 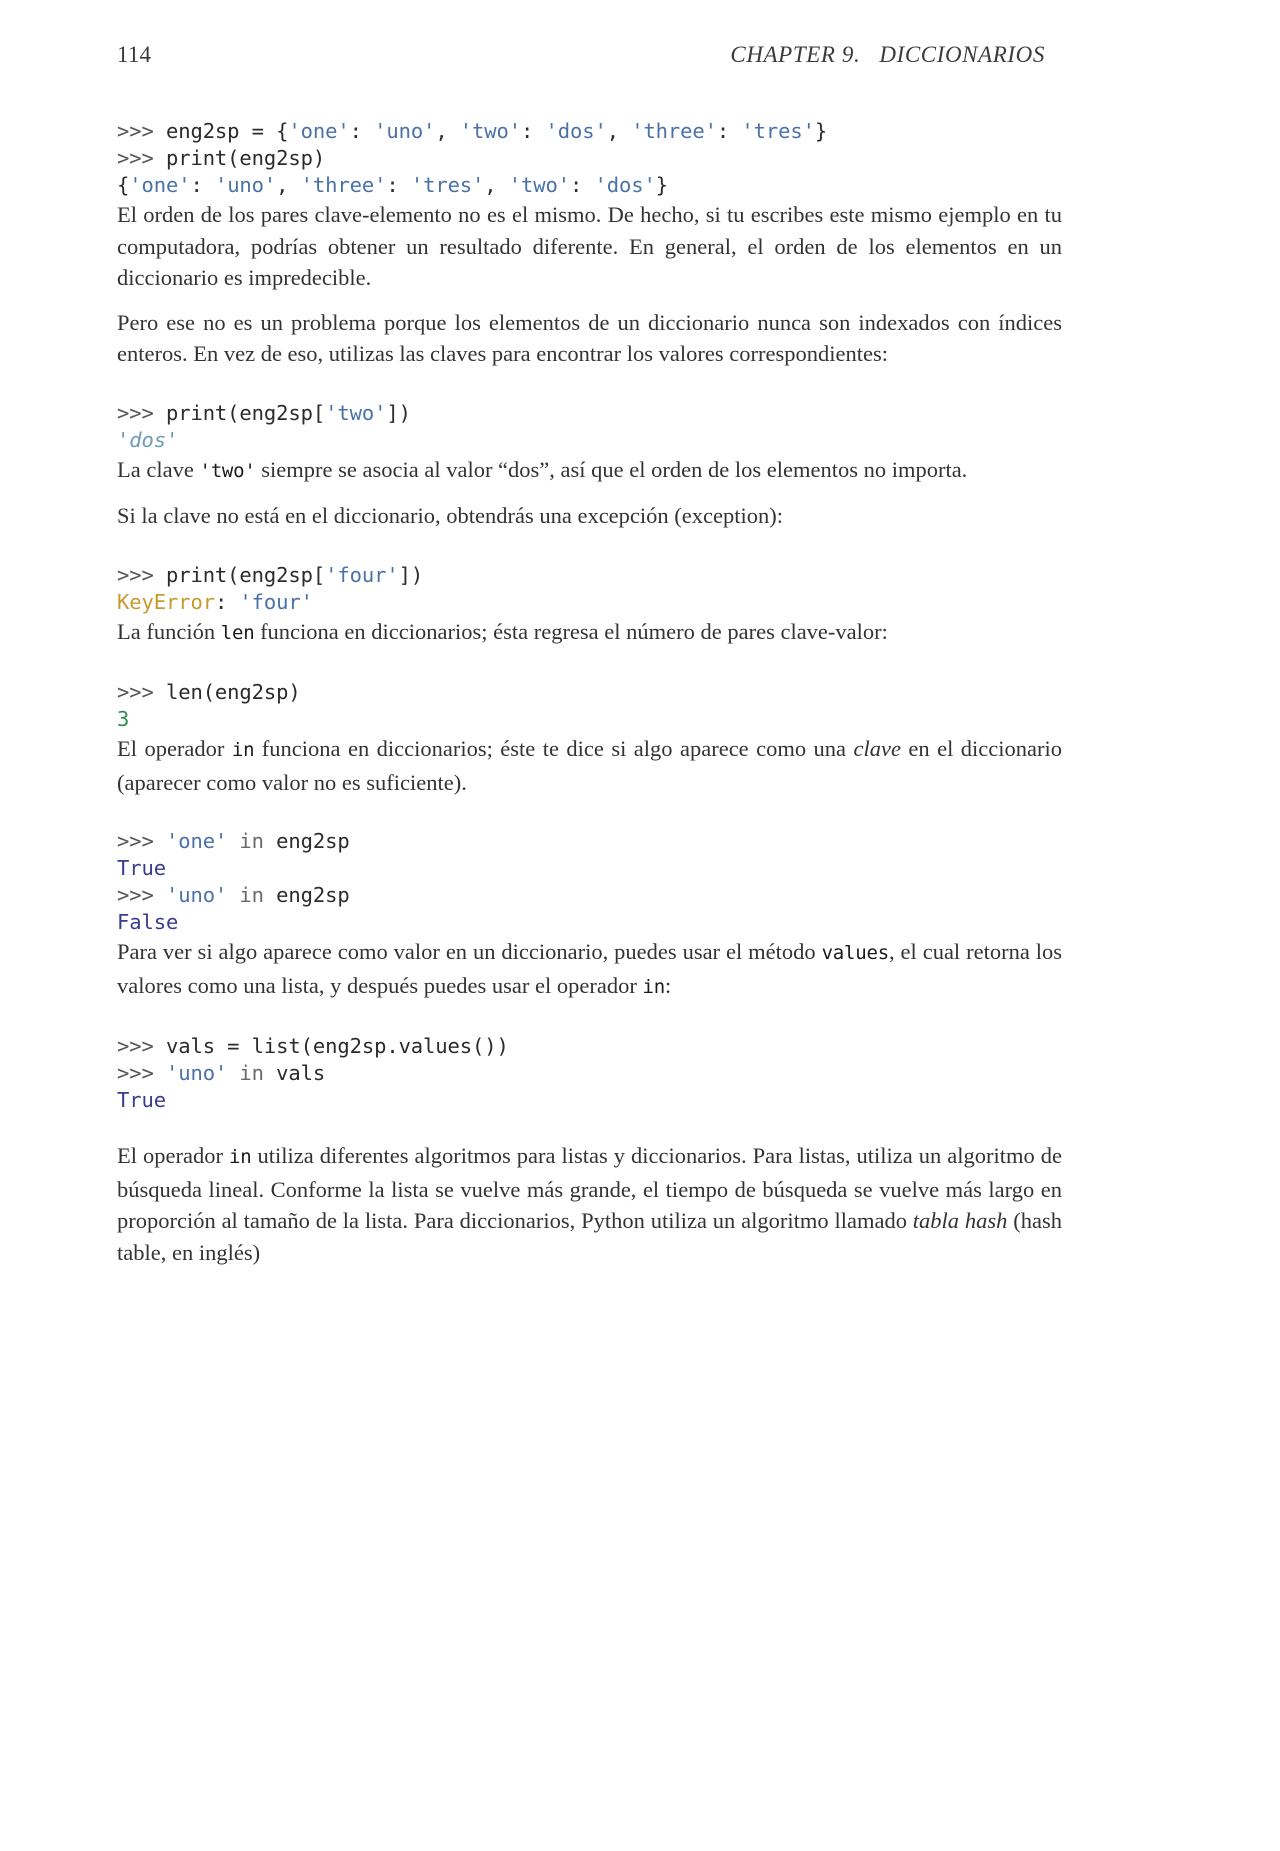 What do you see at coordinates (123, 719) in the screenshot?
I see `output-number: 3` at bounding box center [123, 719].